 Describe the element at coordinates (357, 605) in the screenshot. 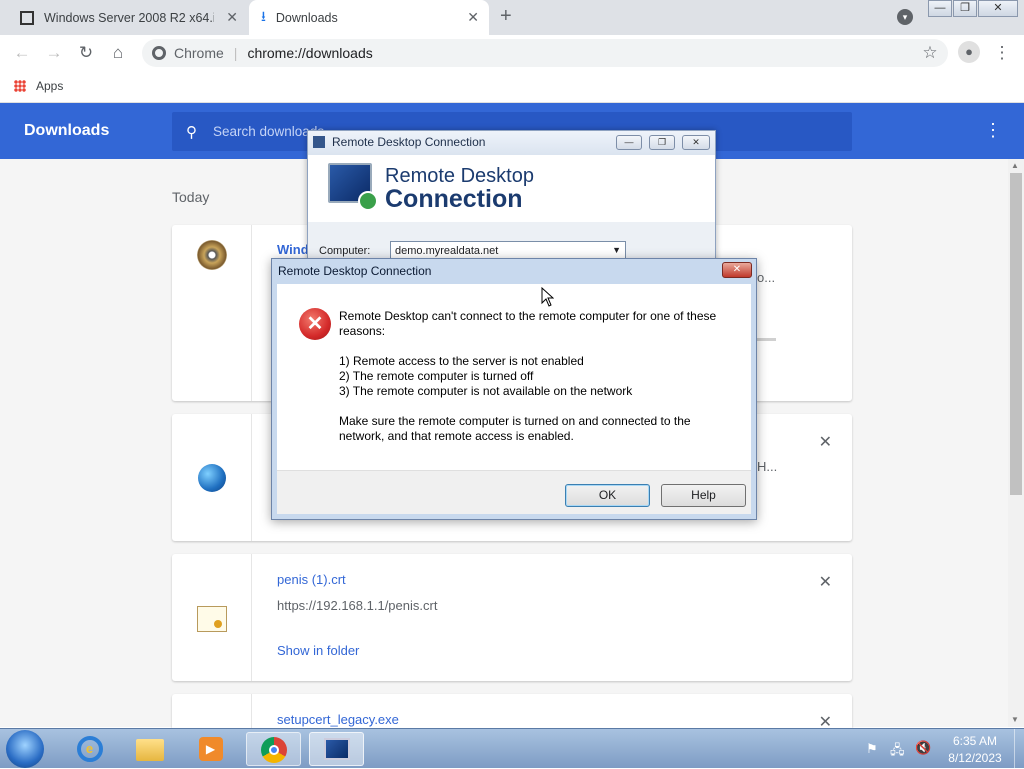

I see `file-url: https://192.168.1.1/penis.crt` at that location.